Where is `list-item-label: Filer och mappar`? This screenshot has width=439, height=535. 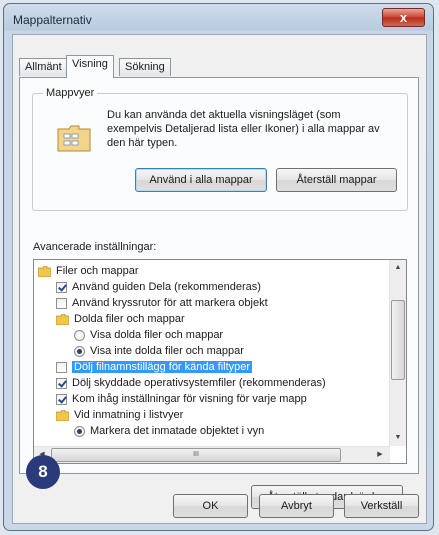 list-item-label: Filer och mappar is located at coordinates (97, 271).